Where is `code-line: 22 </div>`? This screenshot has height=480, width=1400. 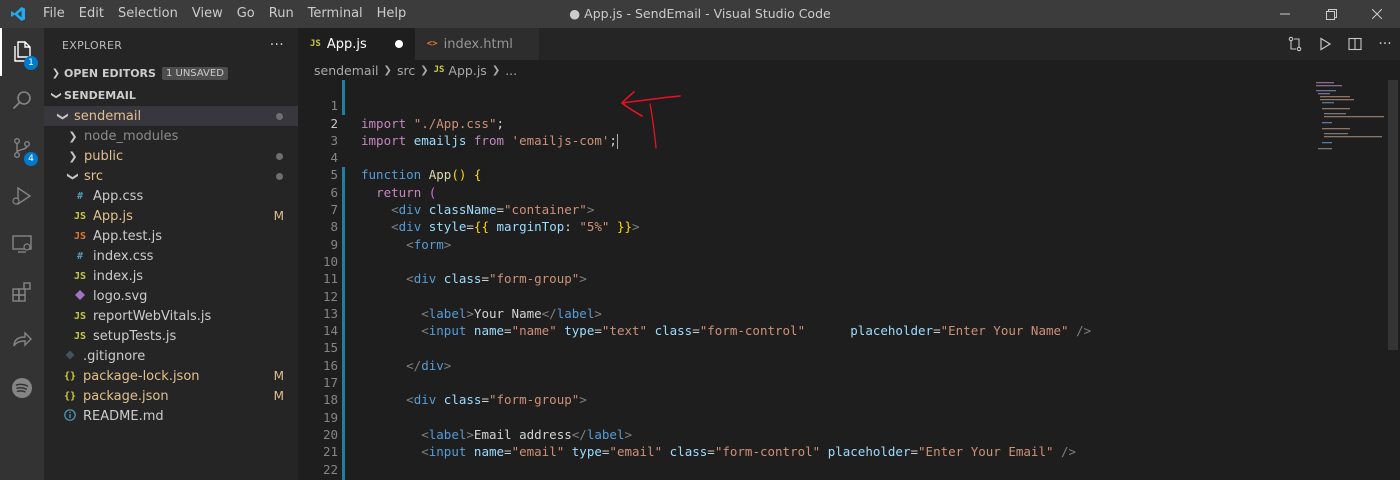
code-line: 22 </div> is located at coordinates (848, 461).